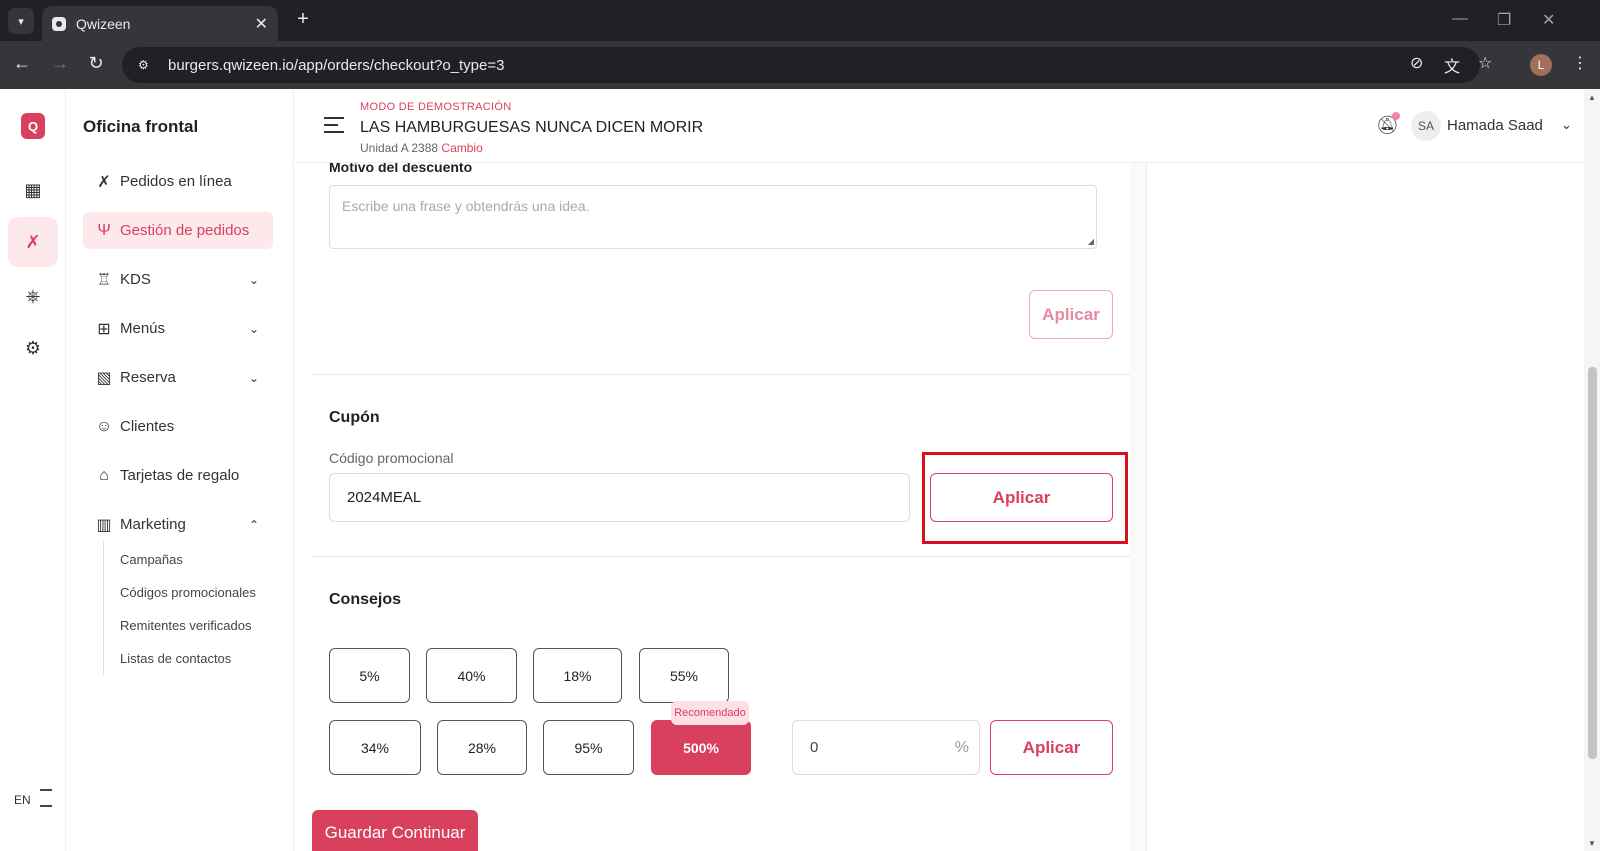 The height and width of the screenshot is (851, 1600). Describe the element at coordinates (375, 747) in the screenshot. I see `tip-option-34: 34%` at that location.